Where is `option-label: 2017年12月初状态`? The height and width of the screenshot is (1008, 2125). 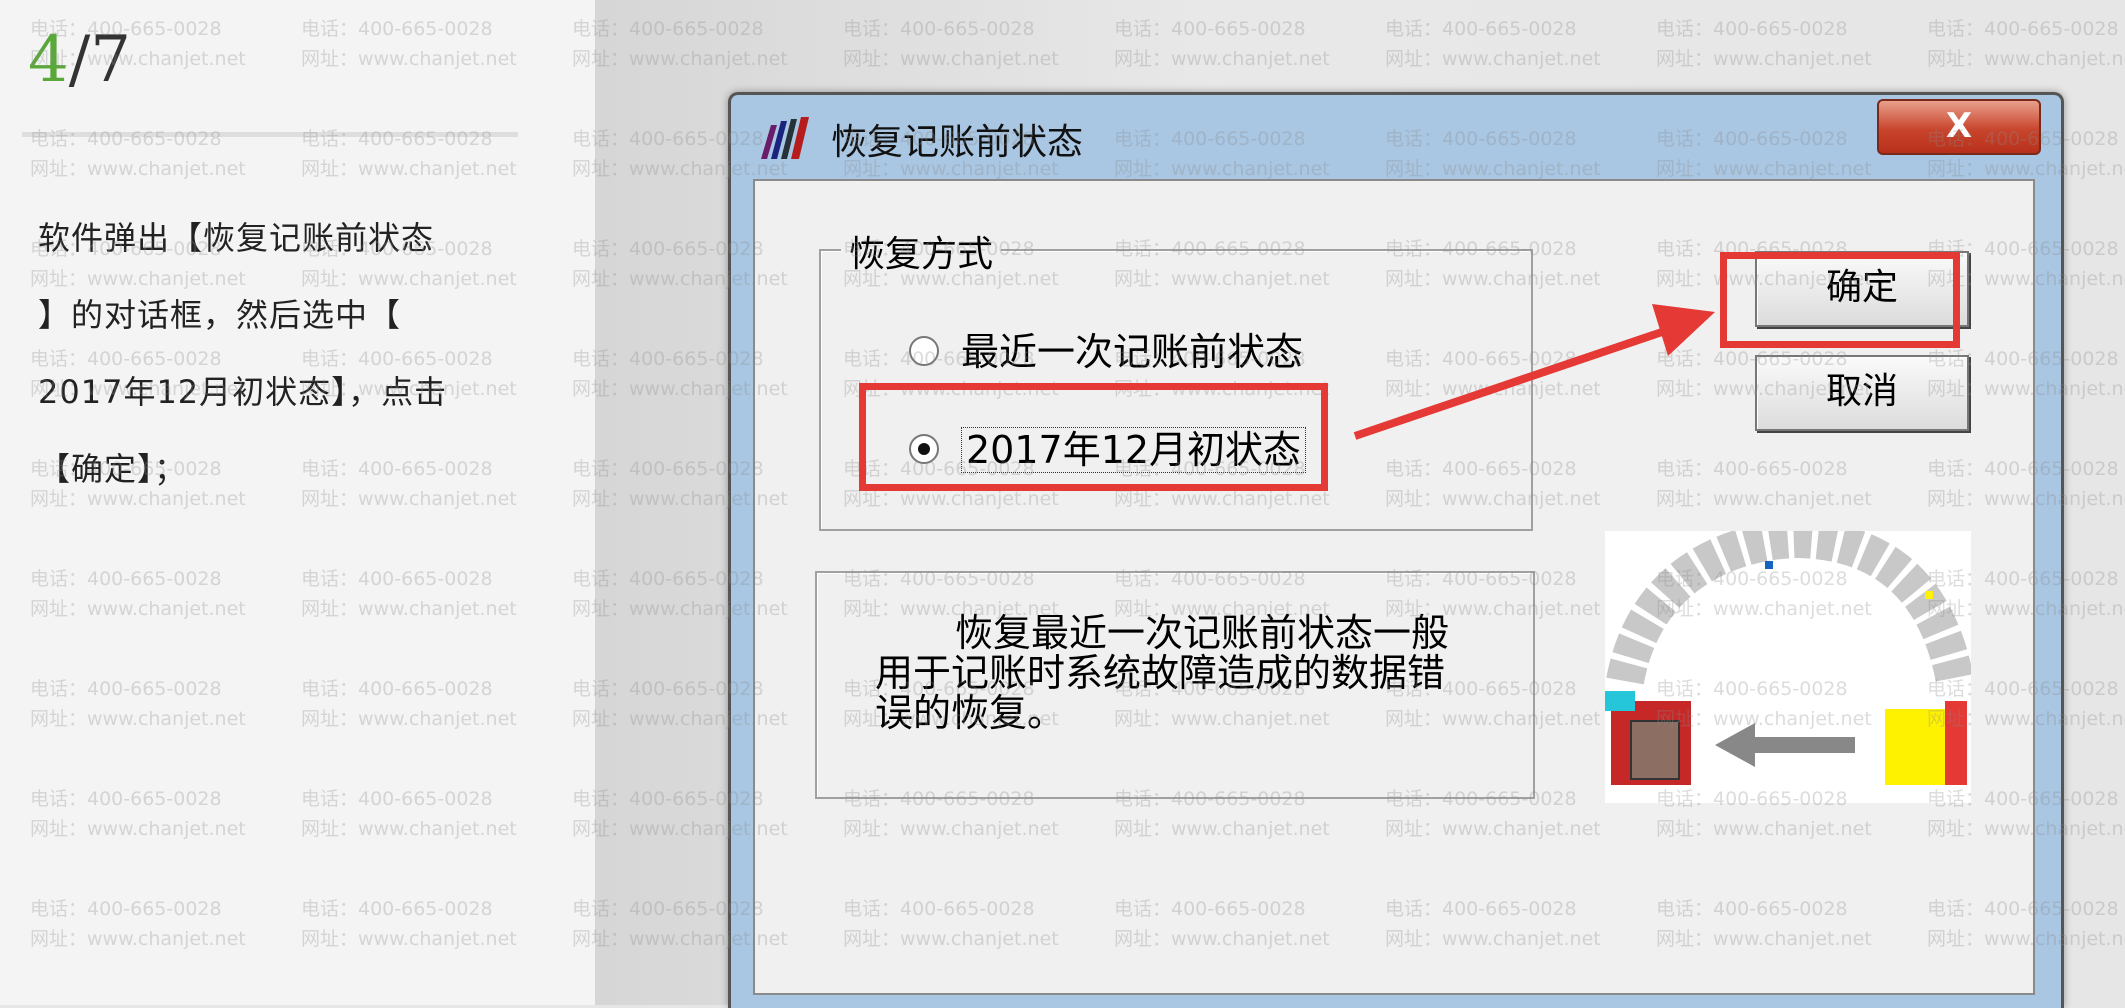
option-label: 2017年12月初状态 is located at coordinates (1134, 450).